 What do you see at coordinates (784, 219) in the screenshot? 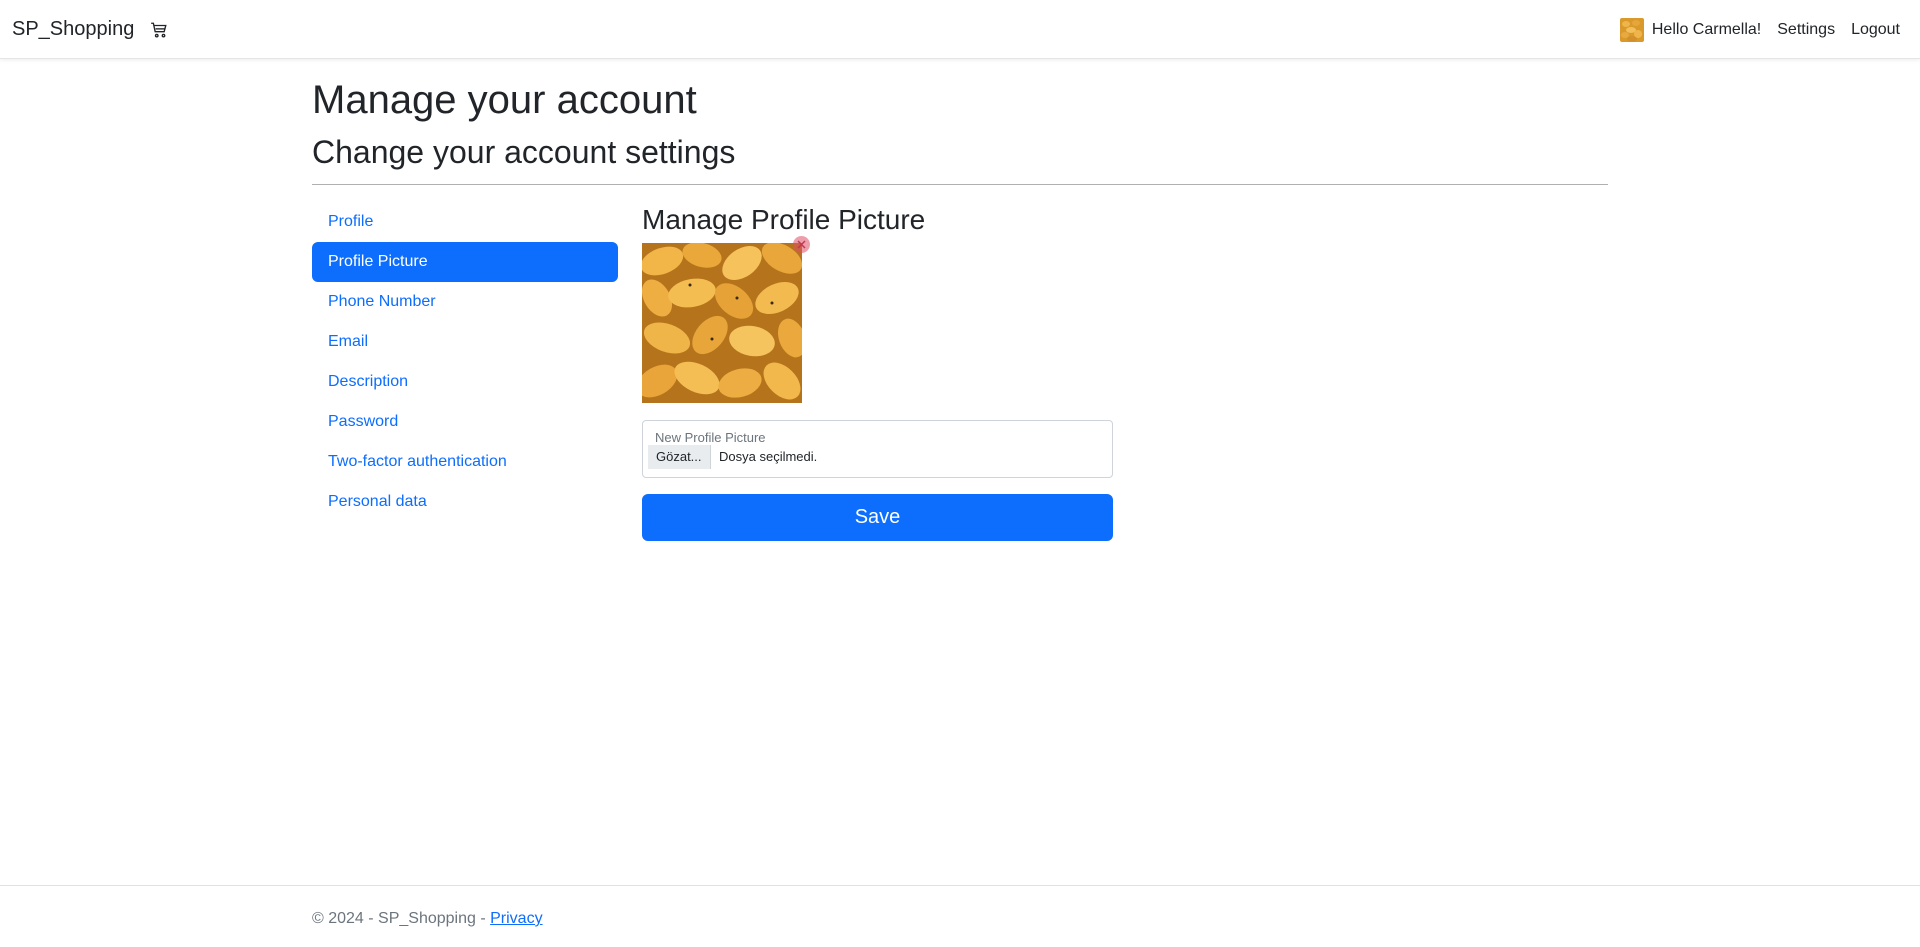
I see `section-title: Manage Profile Picture` at bounding box center [784, 219].